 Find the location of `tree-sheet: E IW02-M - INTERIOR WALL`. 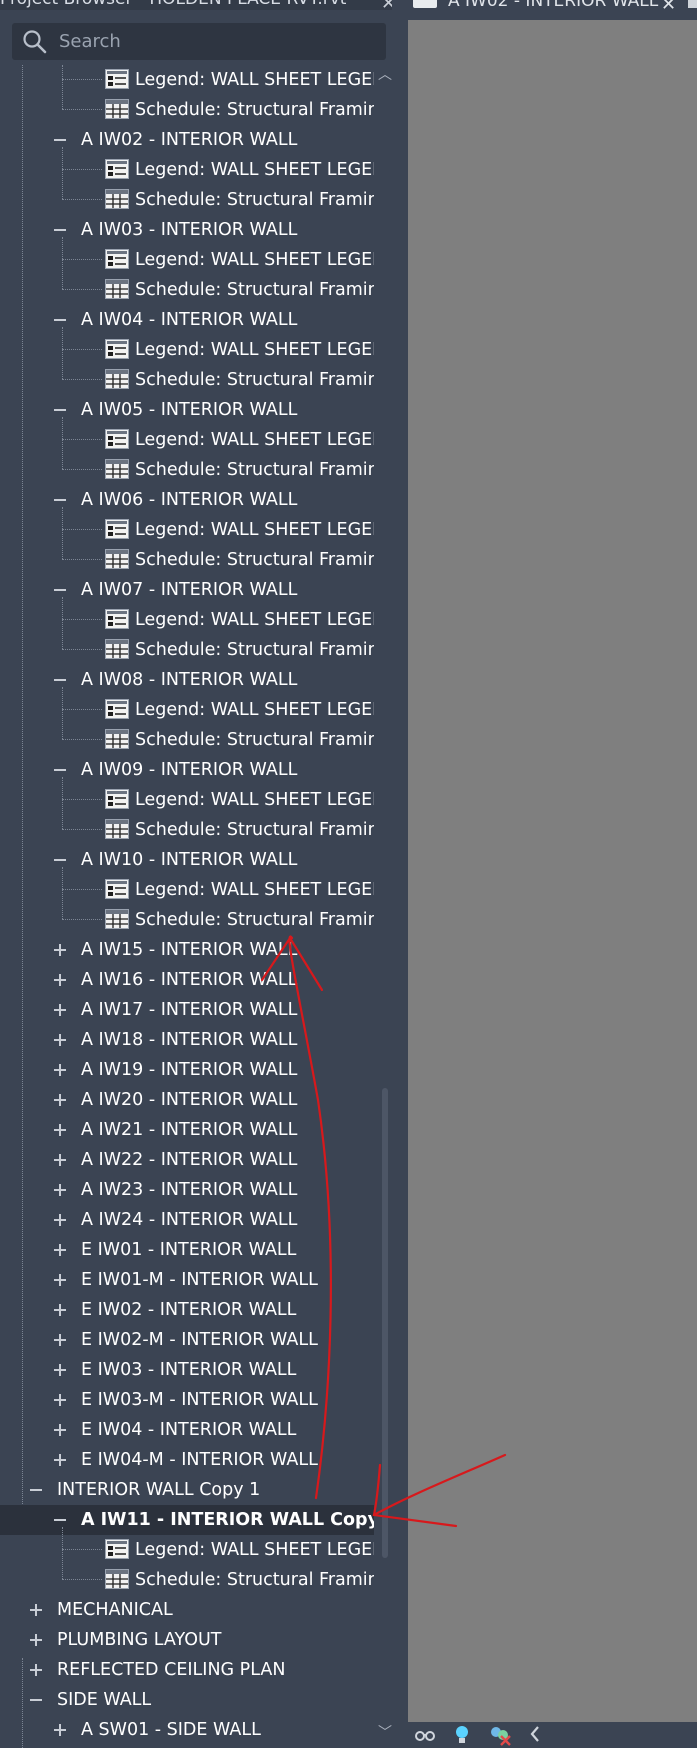

tree-sheet: E IW02-M - INTERIOR WALL is located at coordinates (187, 1340).